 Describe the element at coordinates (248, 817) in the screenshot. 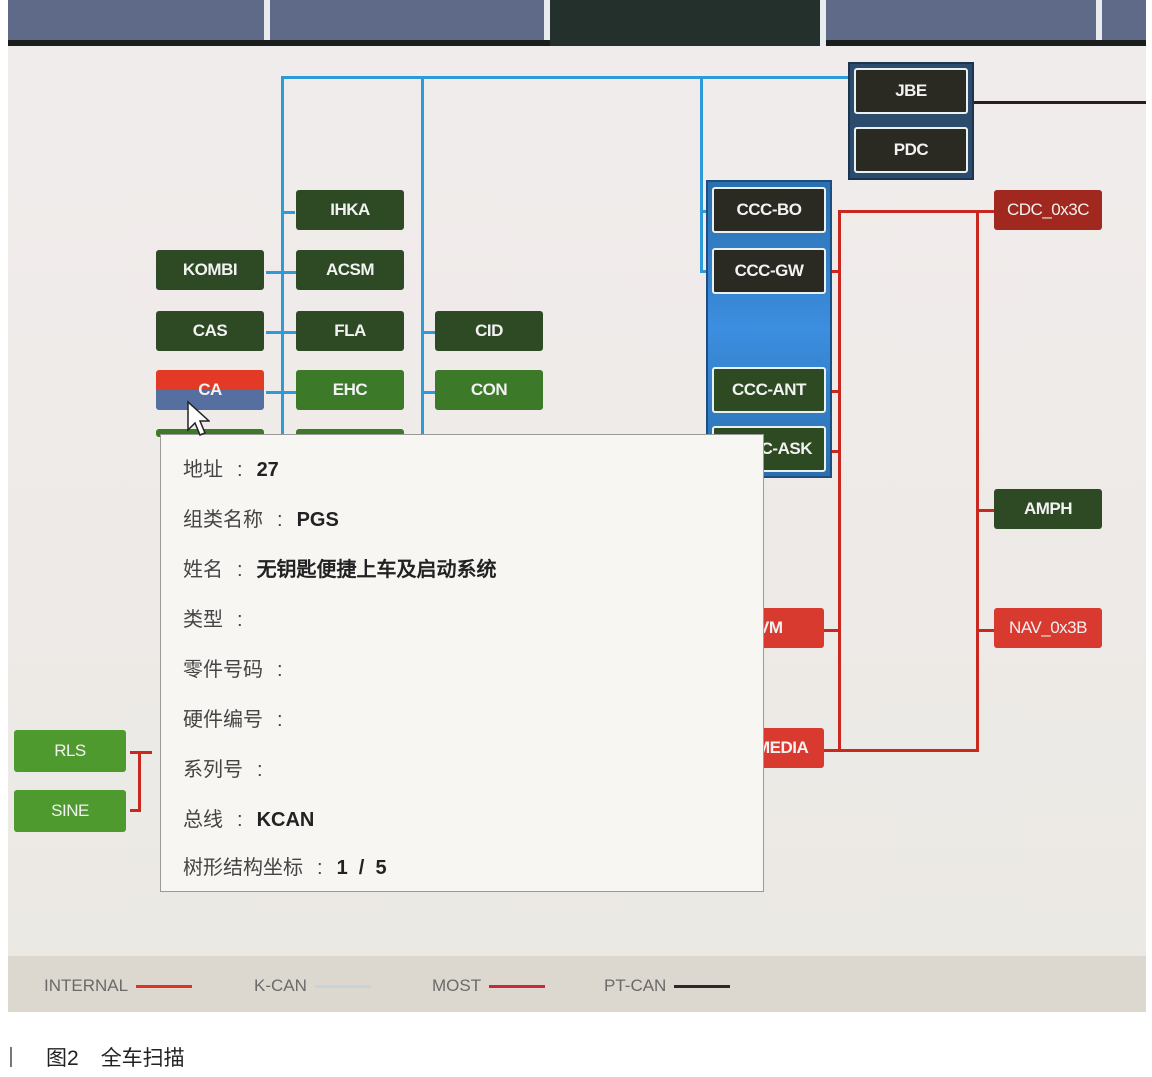

I see `tooltip-bus-row: 总线: KCAN` at that location.